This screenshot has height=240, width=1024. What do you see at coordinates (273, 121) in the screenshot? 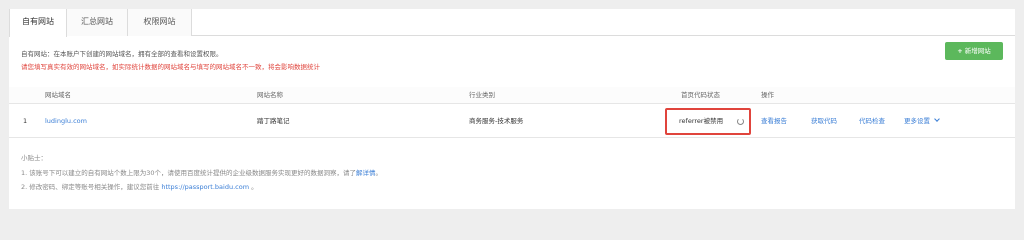
I see `site-name: 踏丁路笔记` at bounding box center [273, 121].